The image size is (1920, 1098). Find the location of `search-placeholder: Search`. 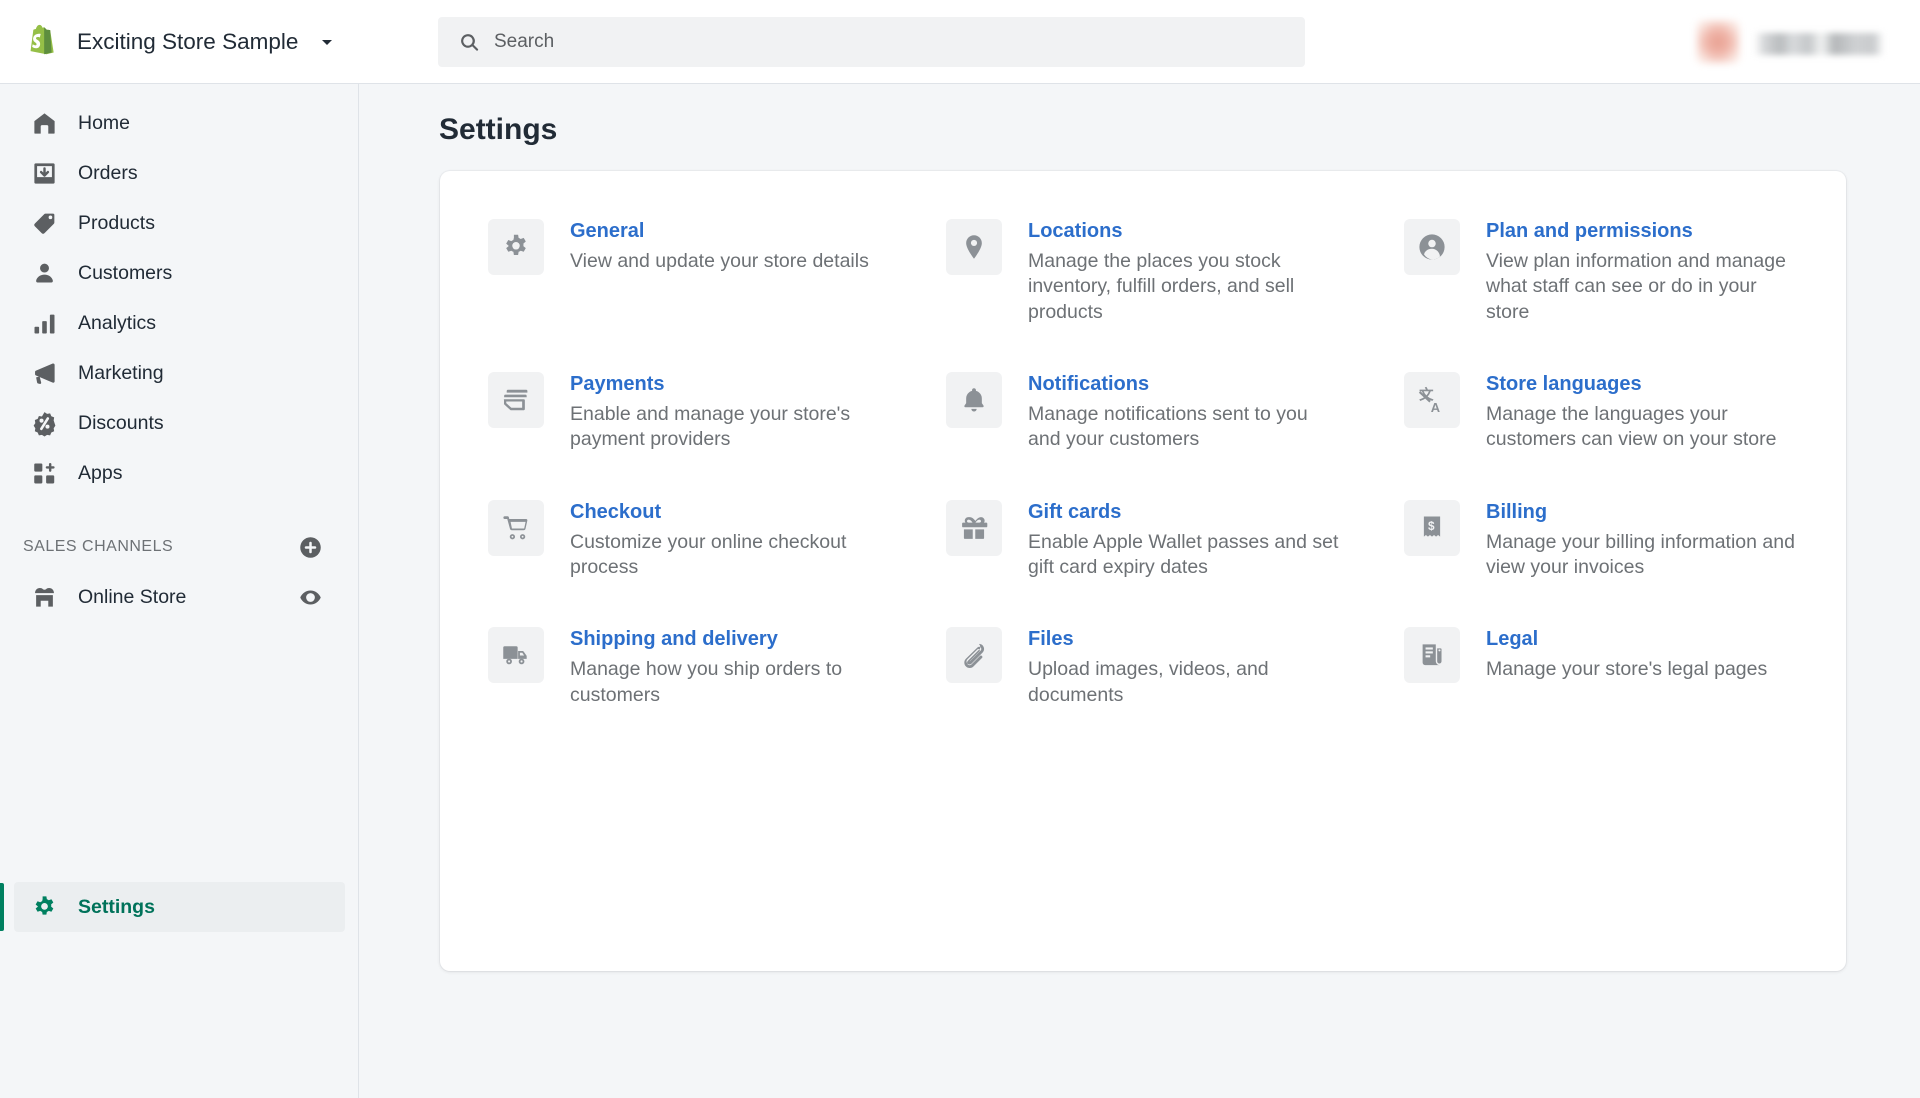

search-placeholder: Search is located at coordinates (524, 41).